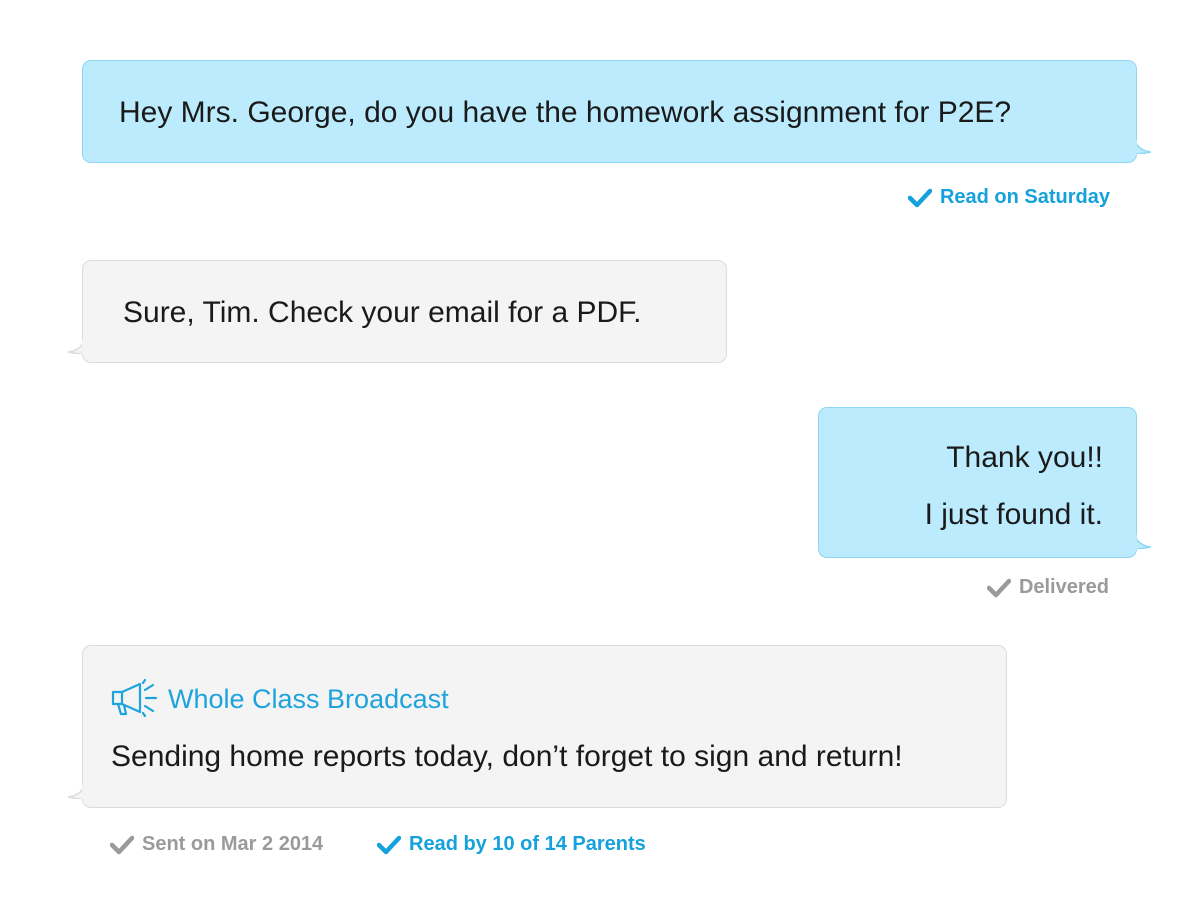 Image resolution: width=1200 pixels, height=900 pixels. I want to click on broadcast-title: Whole Class Broadcast, so click(308, 698).